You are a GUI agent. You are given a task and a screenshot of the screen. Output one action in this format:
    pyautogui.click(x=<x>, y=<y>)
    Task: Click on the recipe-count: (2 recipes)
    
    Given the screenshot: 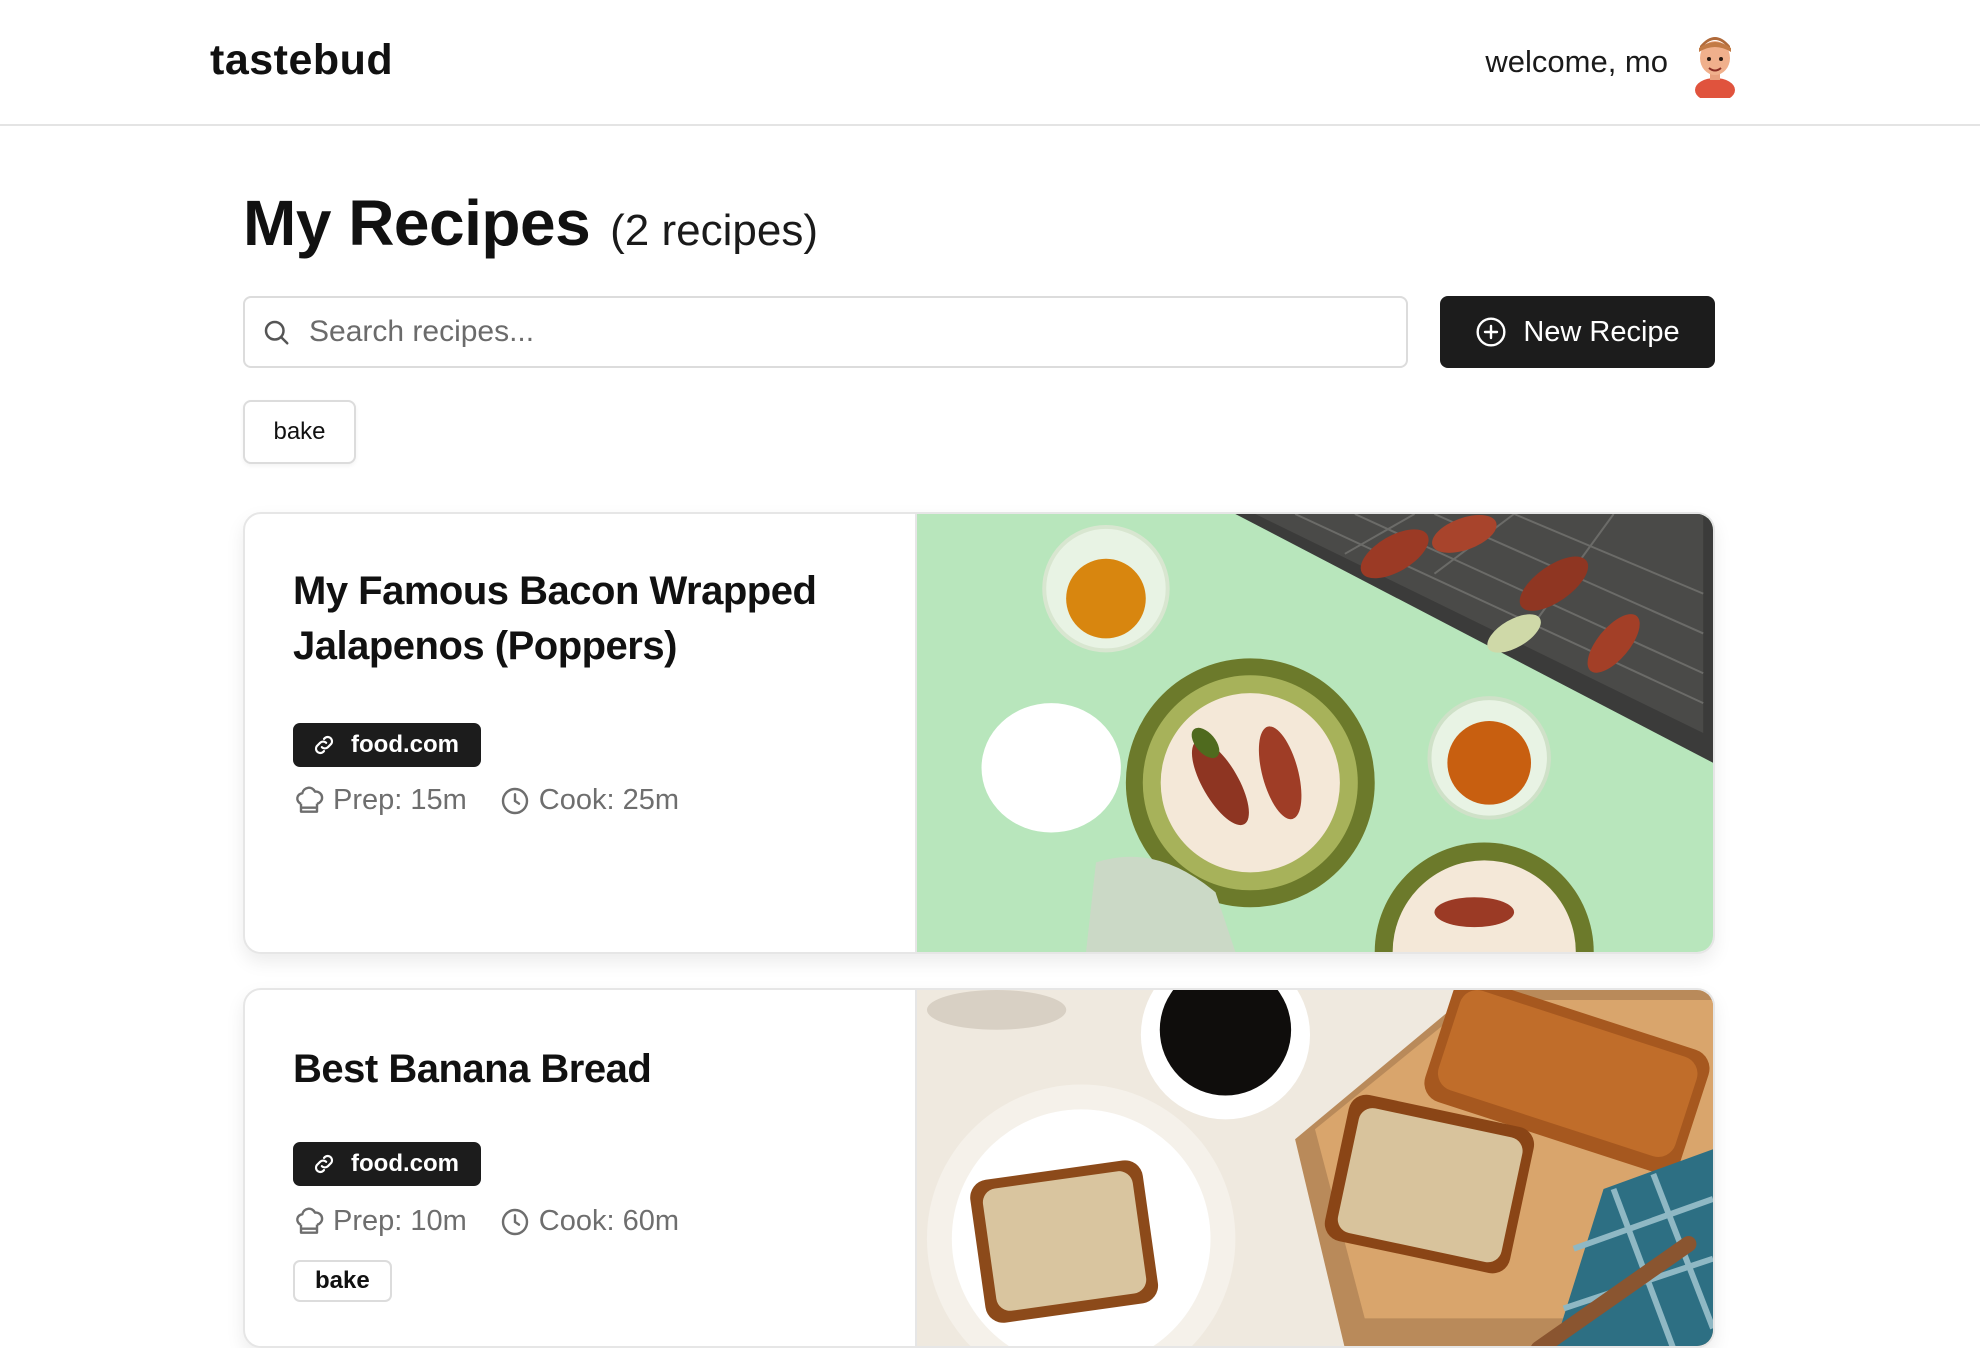 What is the action you would take?
    pyautogui.click(x=714, y=230)
    